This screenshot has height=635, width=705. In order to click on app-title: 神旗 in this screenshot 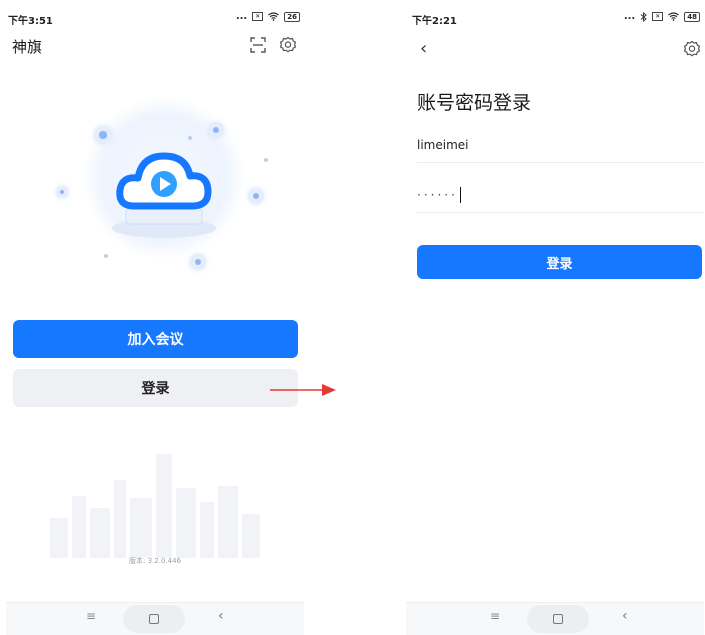, I will do `click(27, 47)`.